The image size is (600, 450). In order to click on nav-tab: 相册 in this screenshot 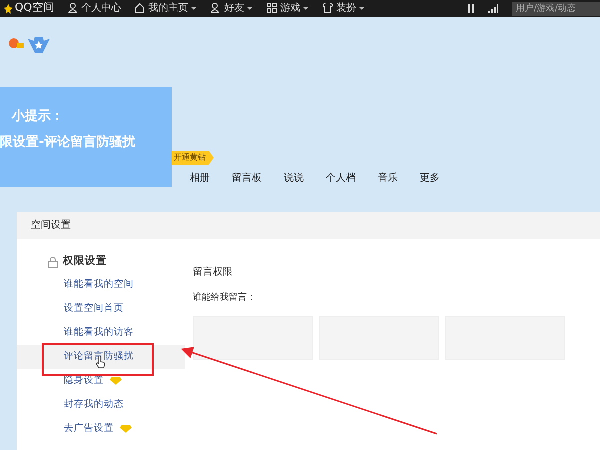, I will do `click(200, 178)`.